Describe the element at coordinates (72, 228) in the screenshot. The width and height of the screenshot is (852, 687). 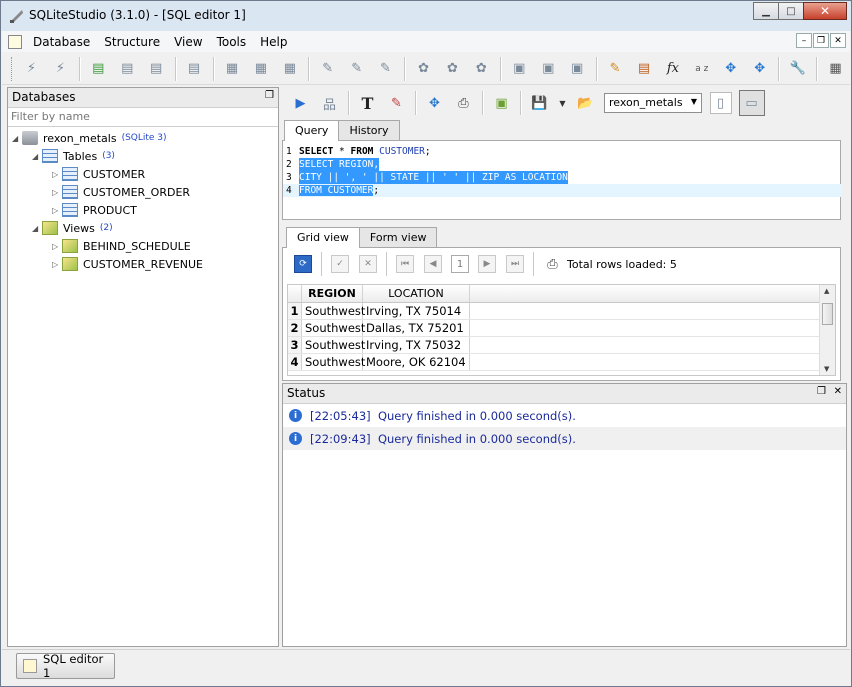
I see `tree-node-views: ◢ Views (2)` at that location.